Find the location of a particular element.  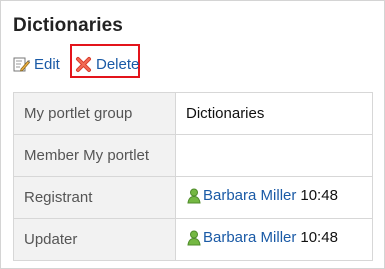

registrant-value: Barbara Miller 10:48 is located at coordinates (274, 197).